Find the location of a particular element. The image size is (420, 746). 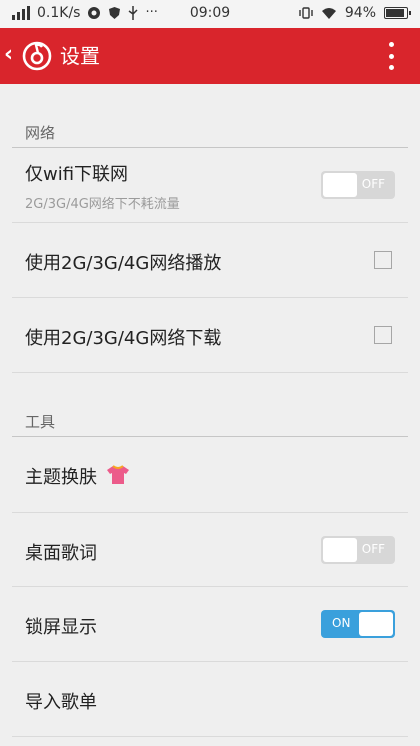

setting-play-on-mobile: 使用2G/3G/4G网络播放 is located at coordinates (210, 260).